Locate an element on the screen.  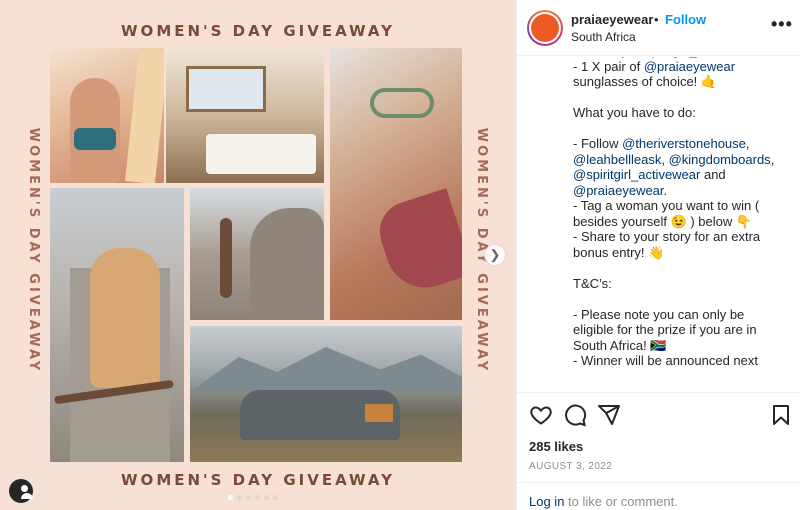
username-link: praiaeyewear is located at coordinates (612, 19).